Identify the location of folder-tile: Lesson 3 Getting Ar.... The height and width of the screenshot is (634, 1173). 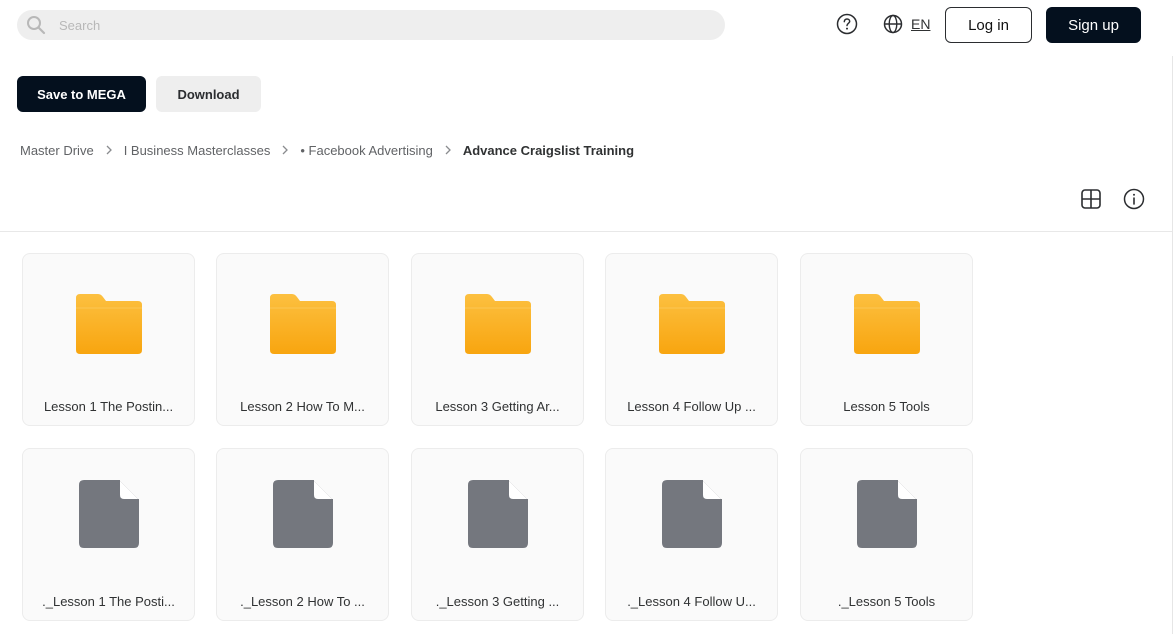
(497, 339).